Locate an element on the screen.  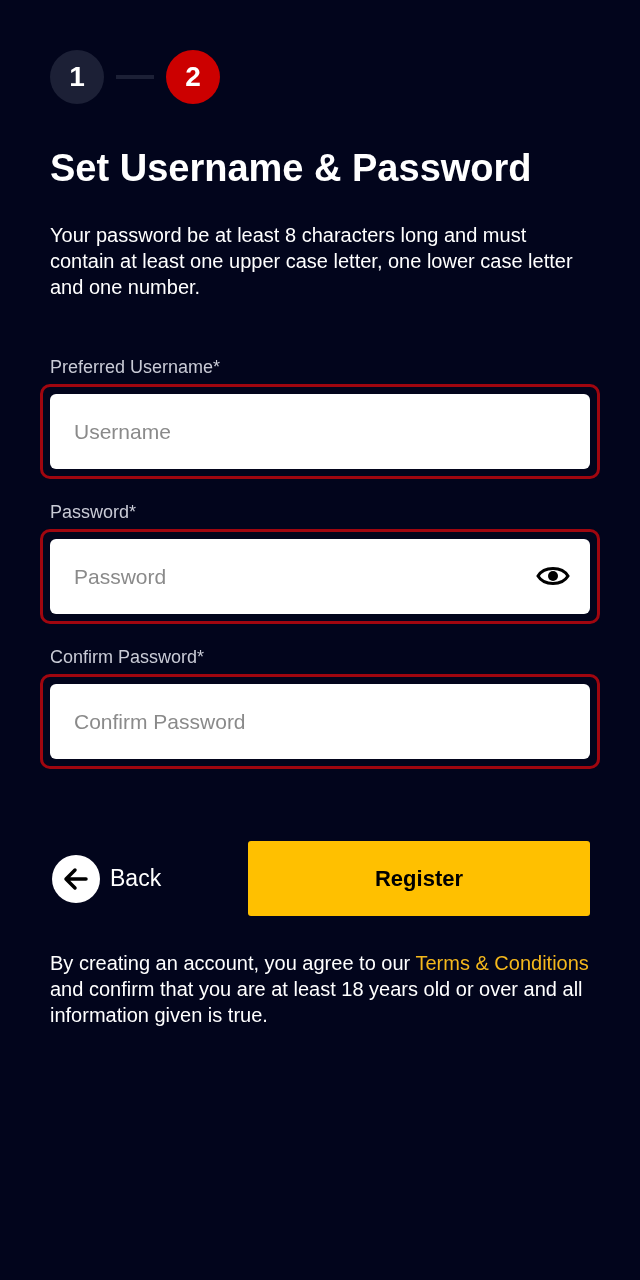
field-label: Password* is located at coordinates (94, 512).